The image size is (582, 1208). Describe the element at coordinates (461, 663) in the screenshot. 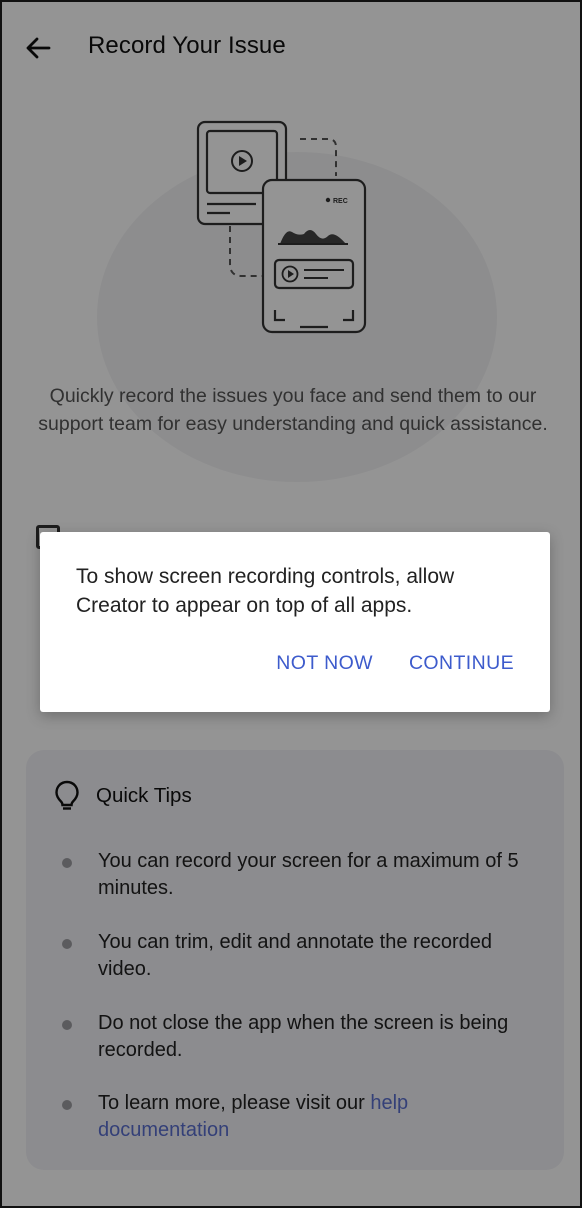

I see `continue-button: CONTINUE` at that location.